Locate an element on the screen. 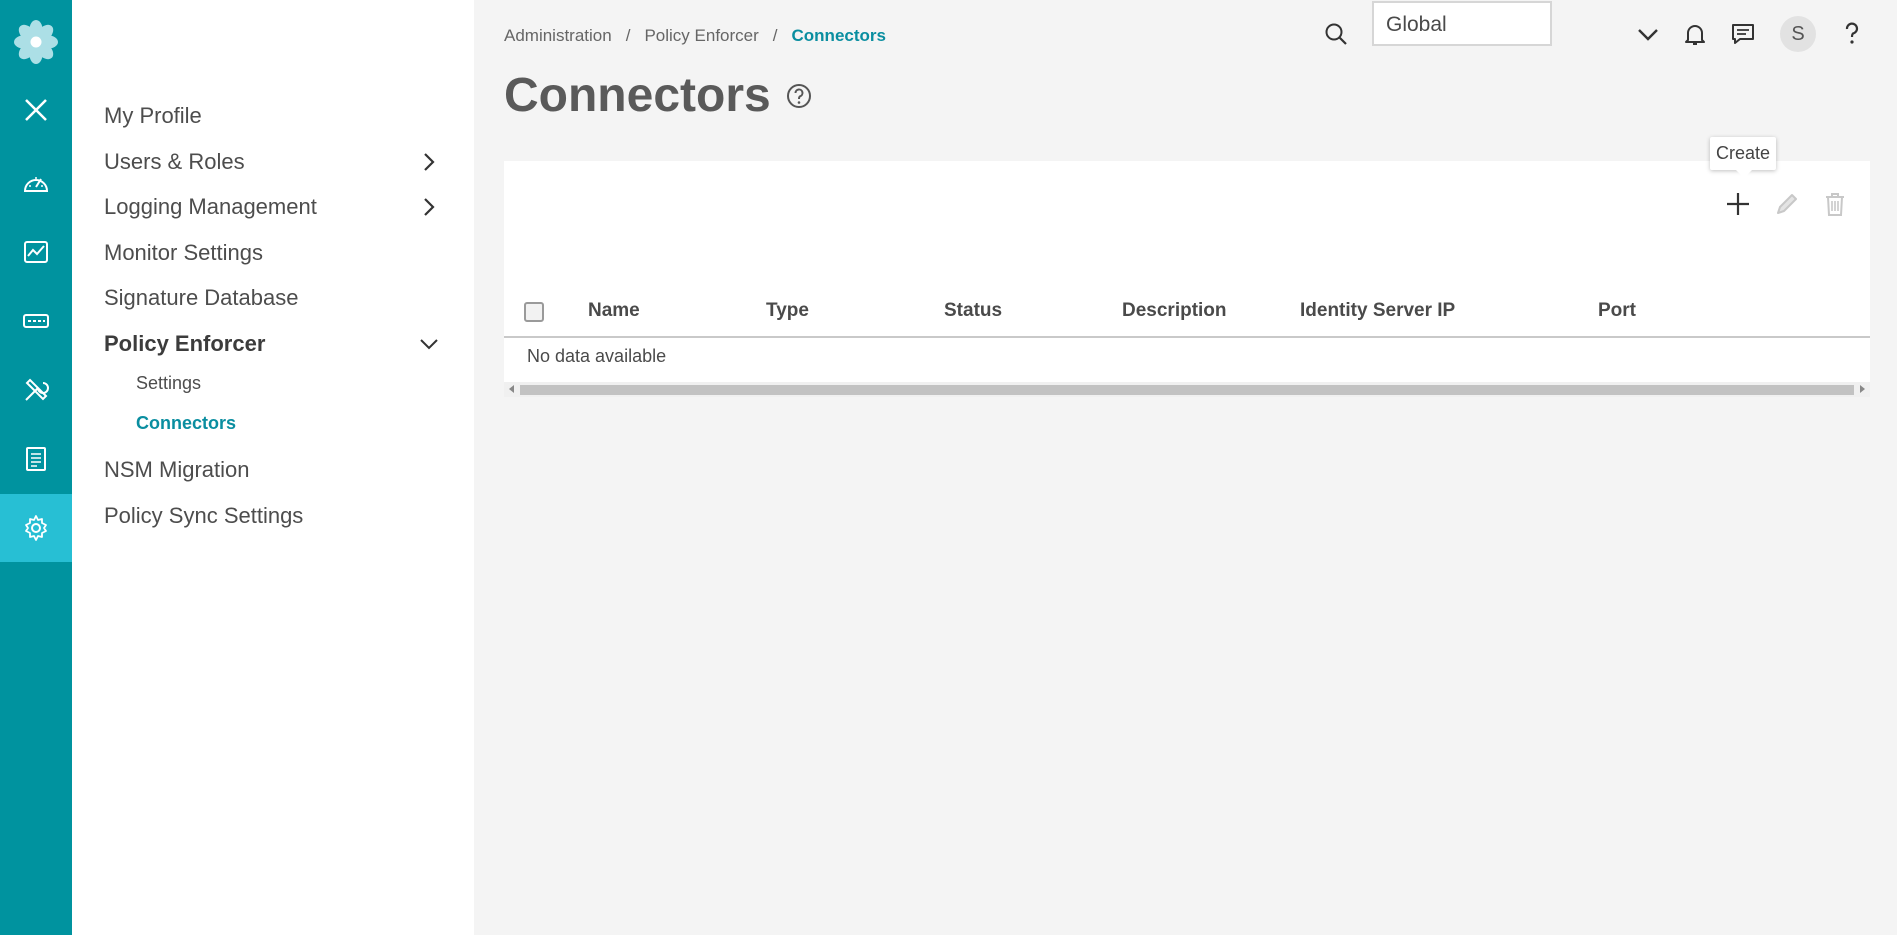  page-title: Connectors is located at coordinates (658, 95).